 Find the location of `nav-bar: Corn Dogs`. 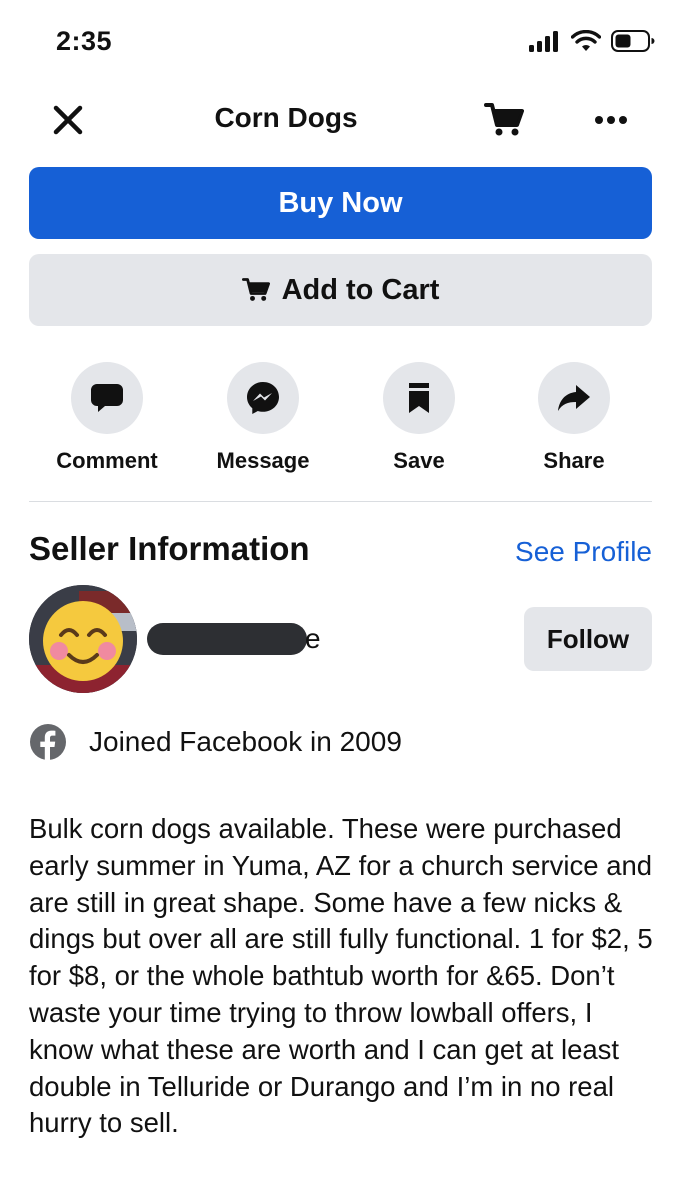

nav-bar: Corn Dogs is located at coordinates (340, 120).